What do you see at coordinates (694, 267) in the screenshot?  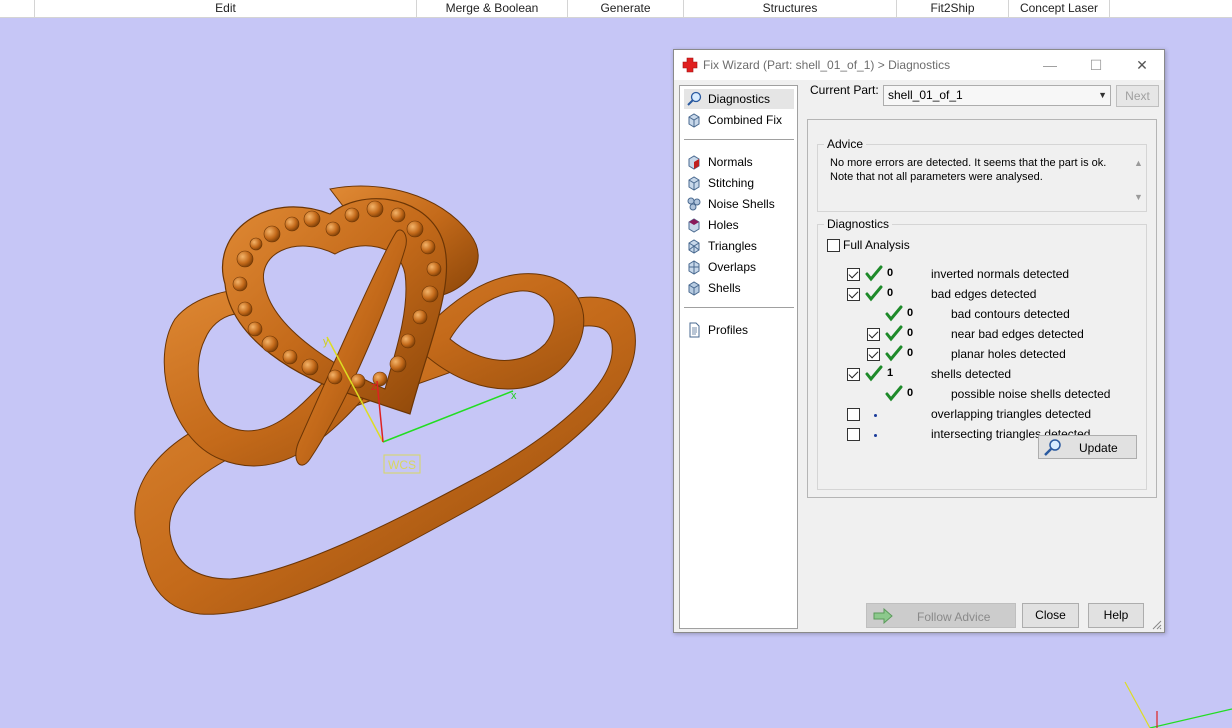 I see `overlaps-cube-icon` at bounding box center [694, 267].